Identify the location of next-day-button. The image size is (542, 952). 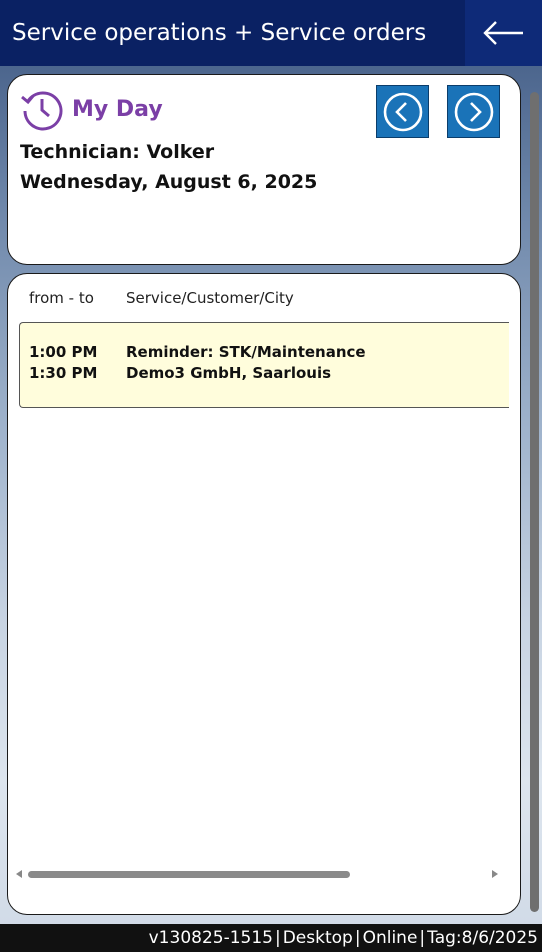
(473, 111).